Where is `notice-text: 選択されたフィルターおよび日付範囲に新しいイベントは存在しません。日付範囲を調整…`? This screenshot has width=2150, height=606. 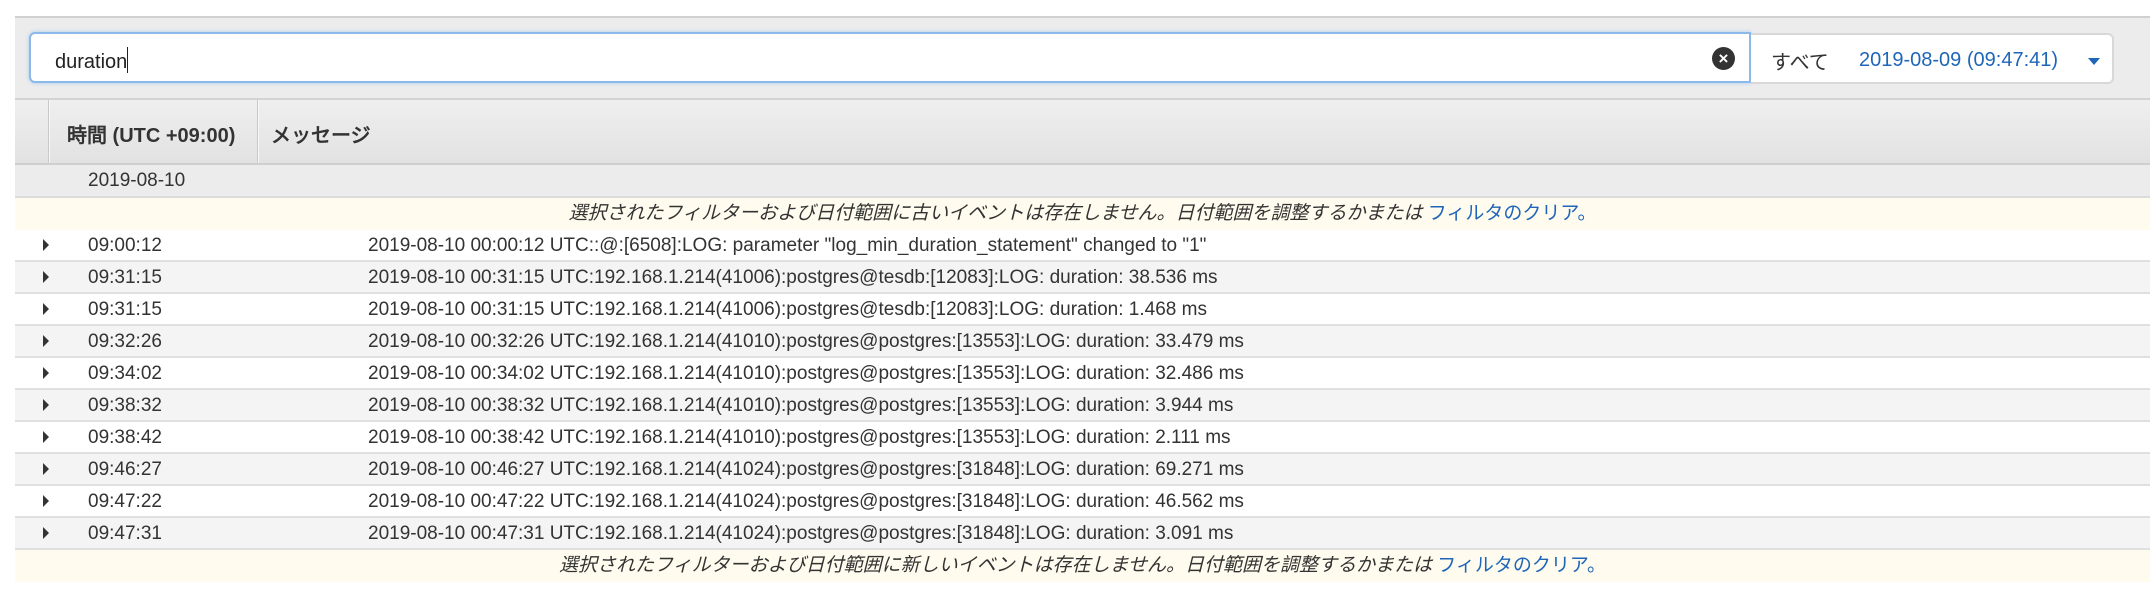
notice-text: 選択されたフィルターおよび日付範囲に新しいイベントは存在しません。日付範囲を調整… is located at coordinates (998, 565).